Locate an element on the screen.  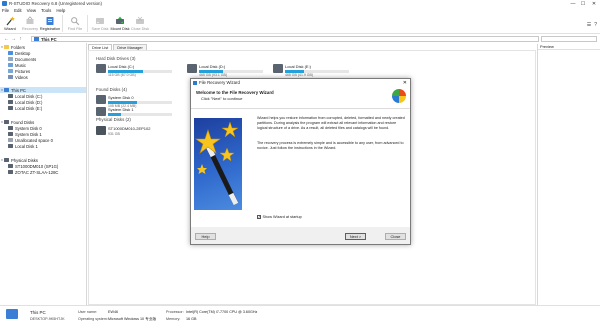
menu-edit: Edit is located at coordinates (18, 10).